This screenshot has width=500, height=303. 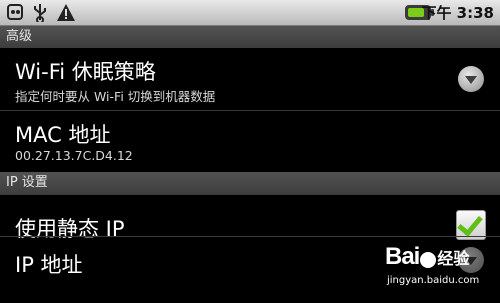 What do you see at coordinates (470, 223) in the screenshot?
I see `check-icon` at bounding box center [470, 223].